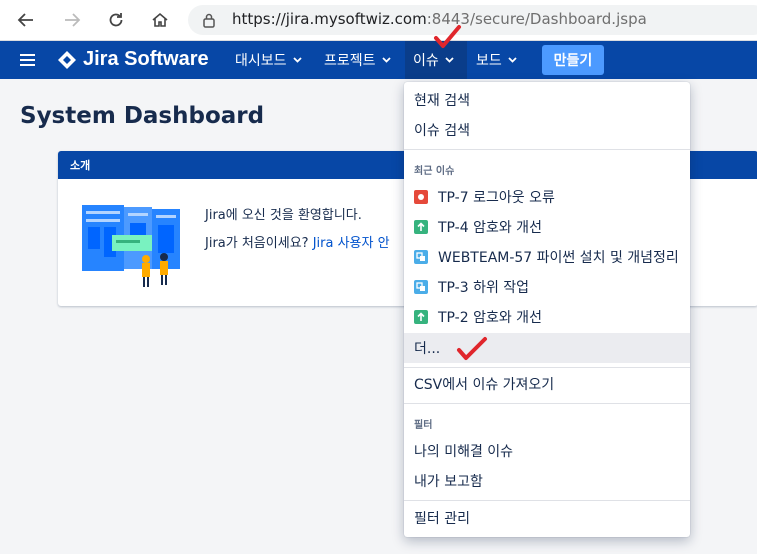 The image size is (757, 554). I want to click on menu-projects-label: 프로젝트, so click(350, 61).